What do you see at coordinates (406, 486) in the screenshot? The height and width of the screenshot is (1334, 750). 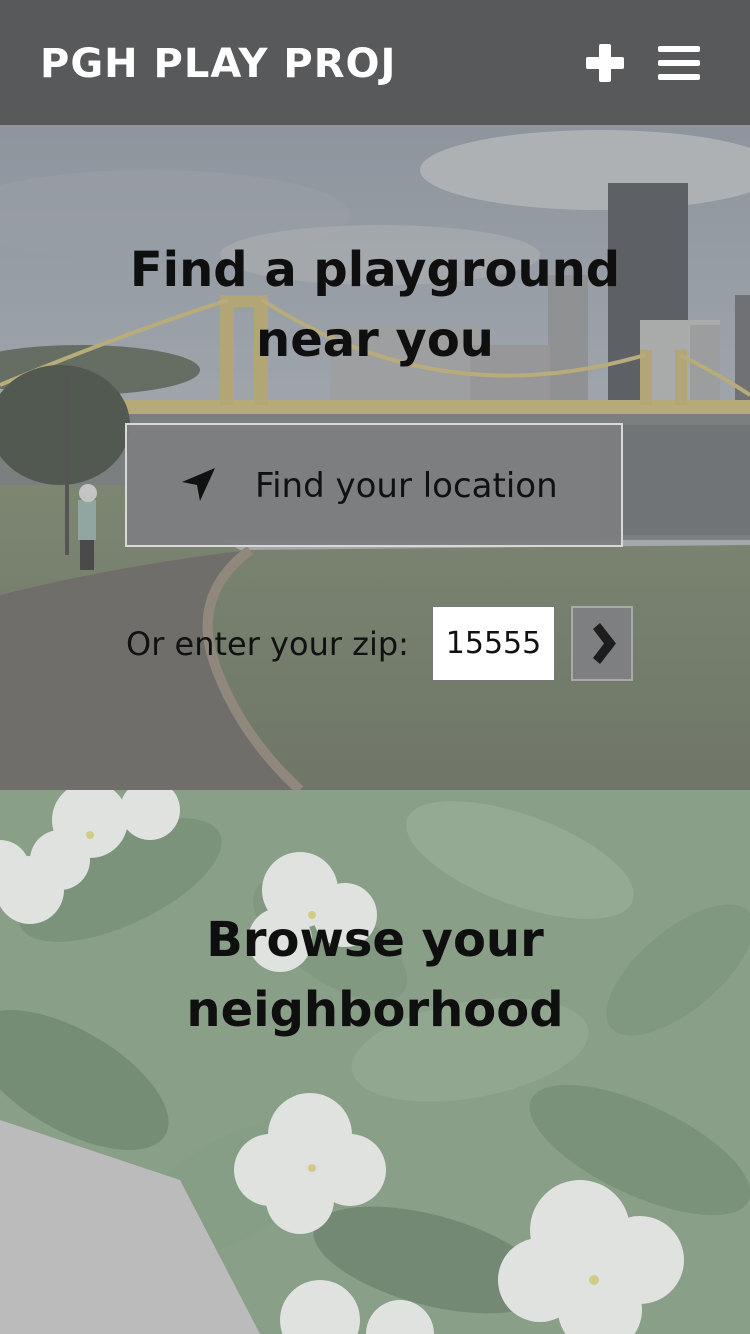 I see `find-location-label: Find your location` at bounding box center [406, 486].